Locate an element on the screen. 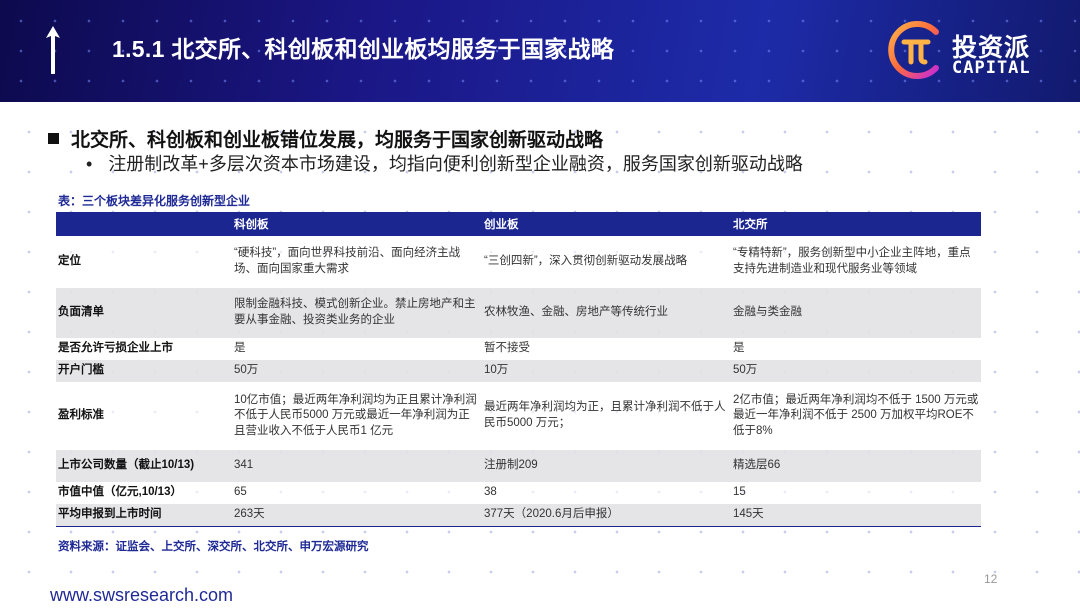  page-number: 12 is located at coordinates (991, 579).